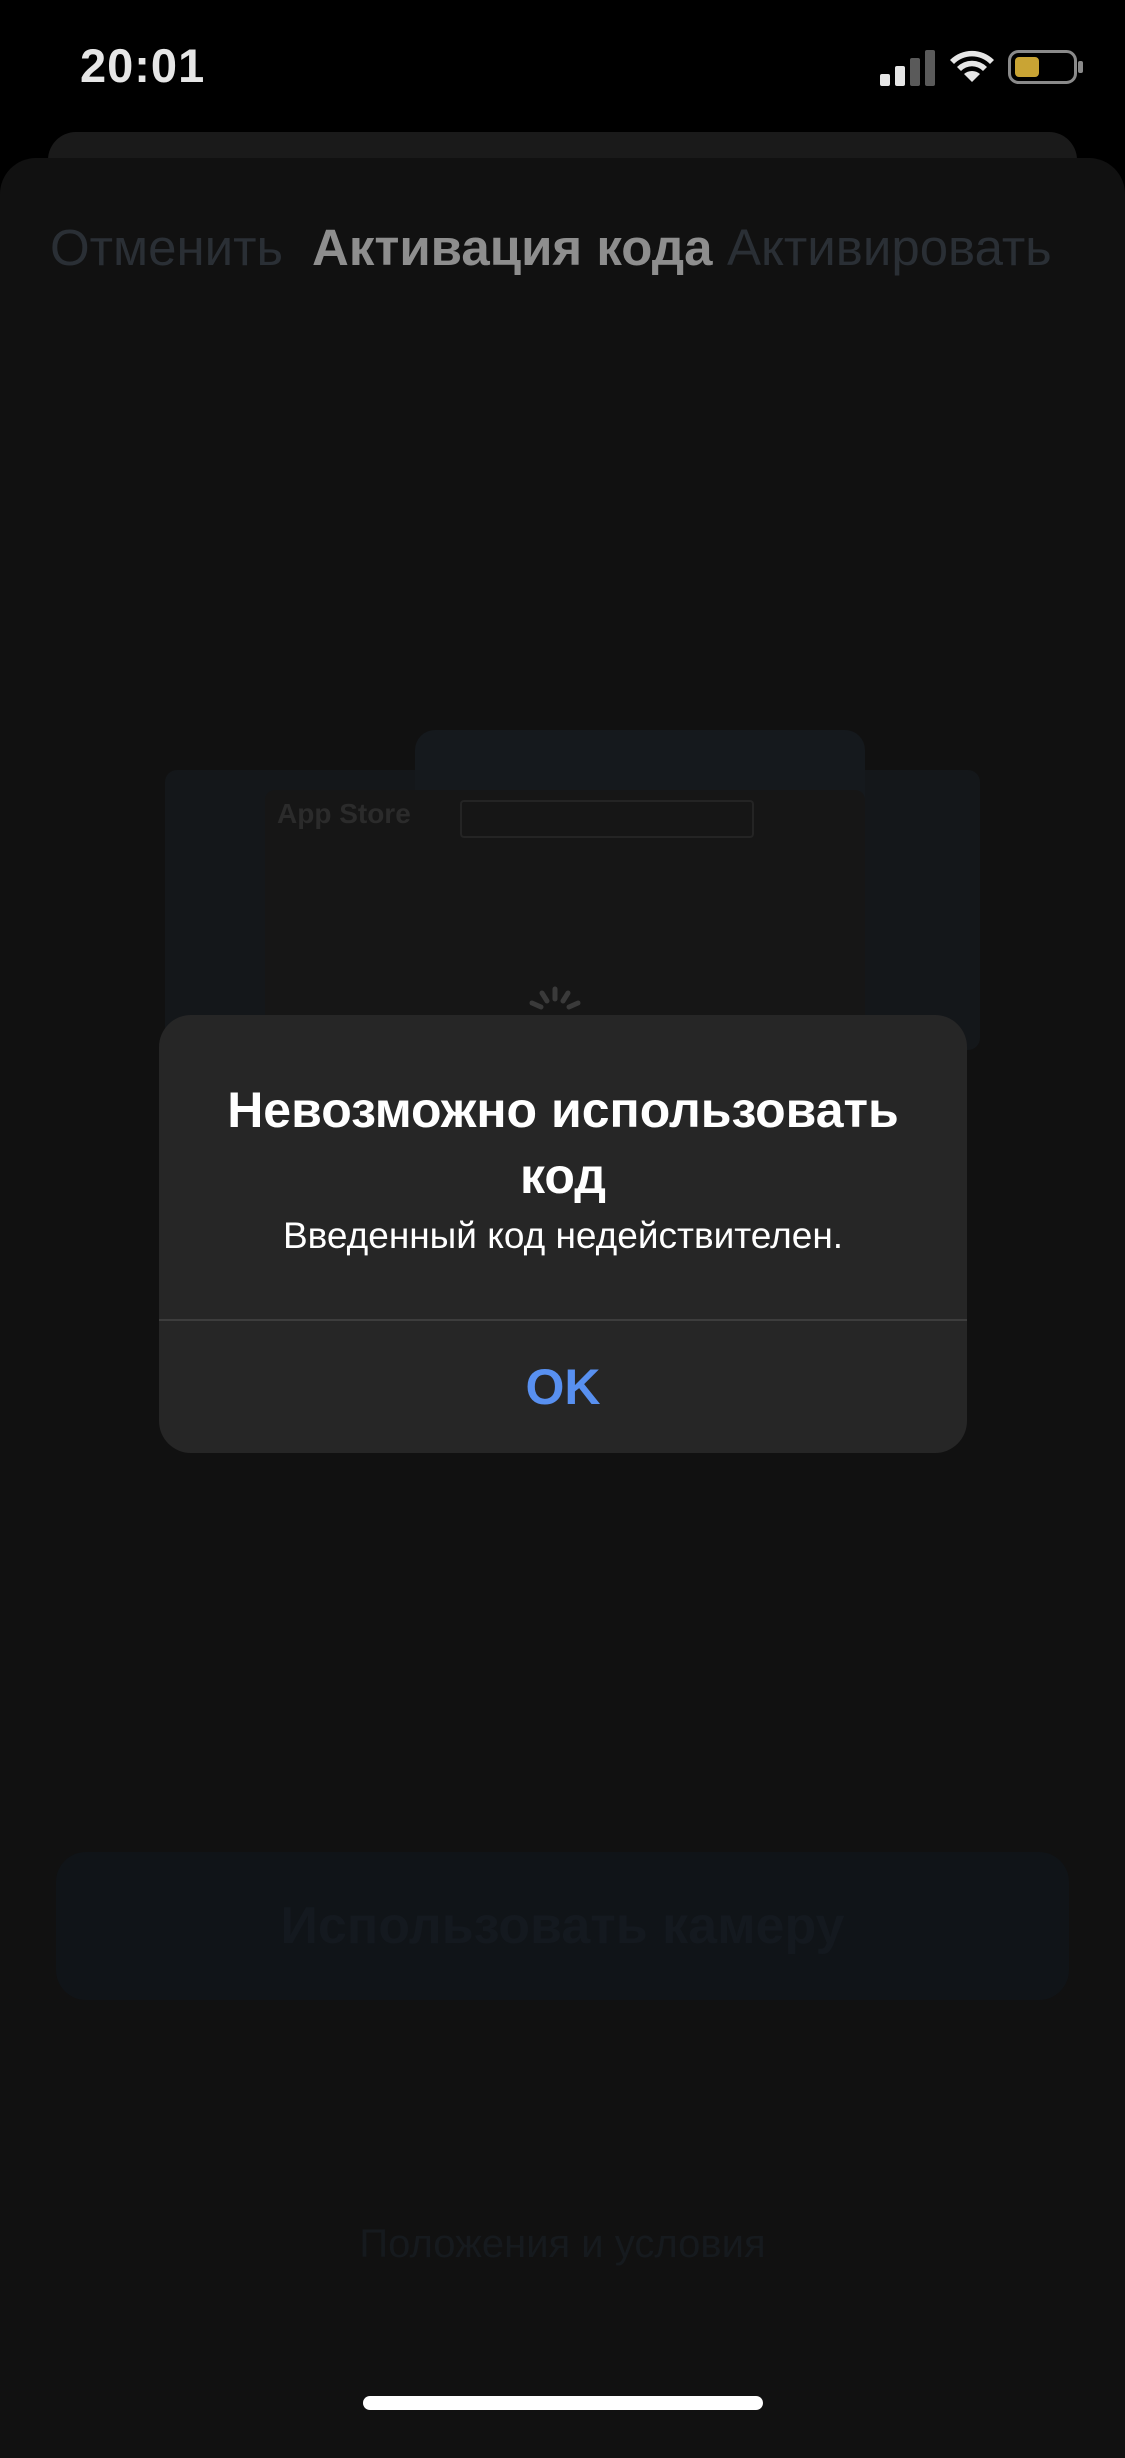 This screenshot has height=2458, width=1125. I want to click on alert-title: Невозможно использовать код, so click(563, 1143).